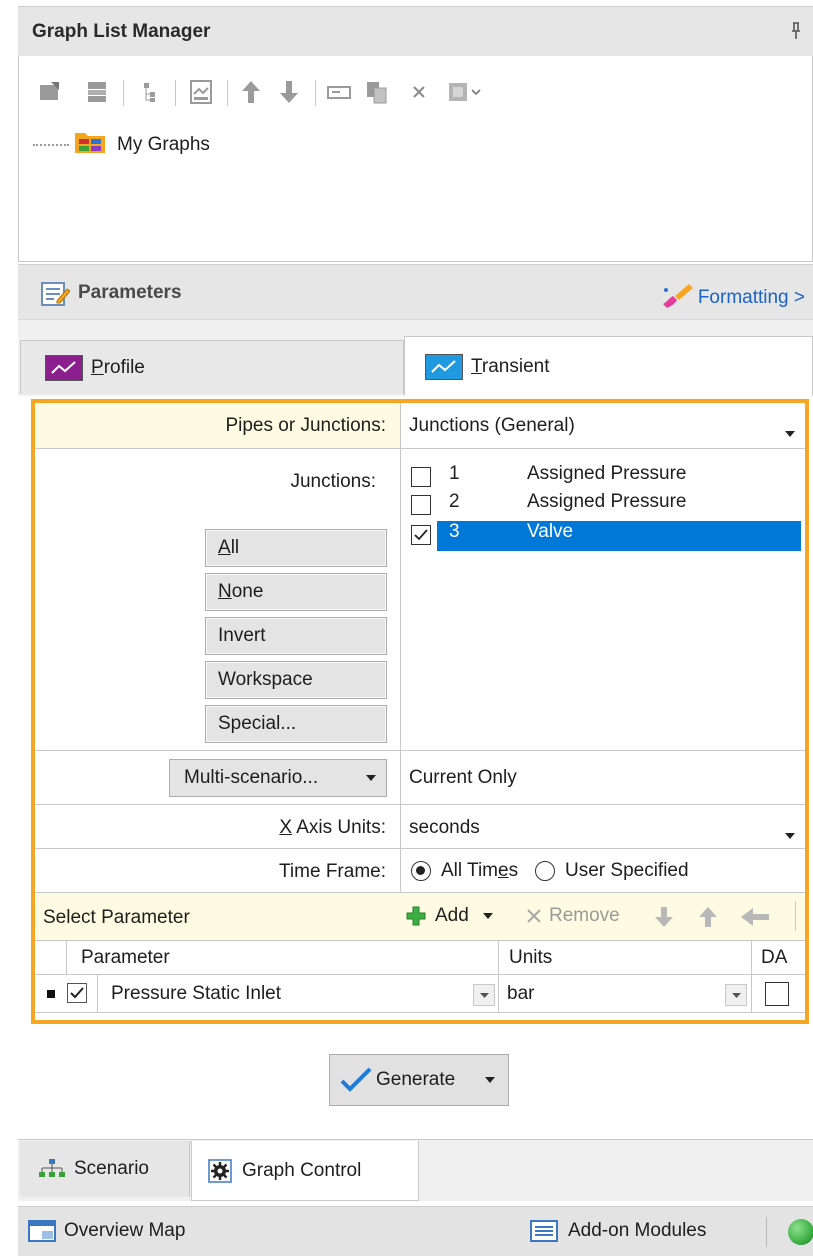  Describe the element at coordinates (251, 92) in the screenshot. I see `move-up-icon` at that location.